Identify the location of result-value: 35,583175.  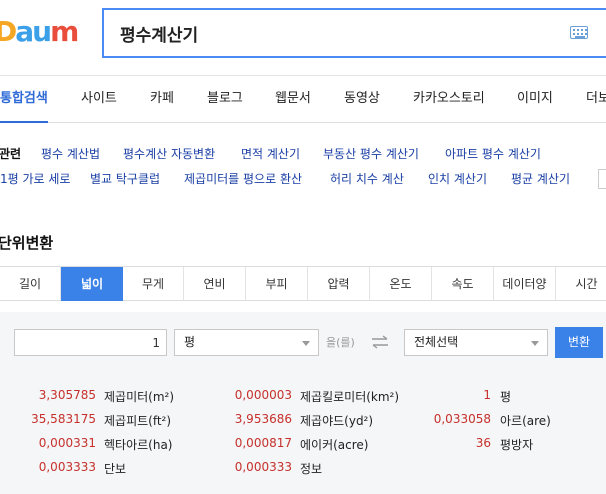
(63, 419).